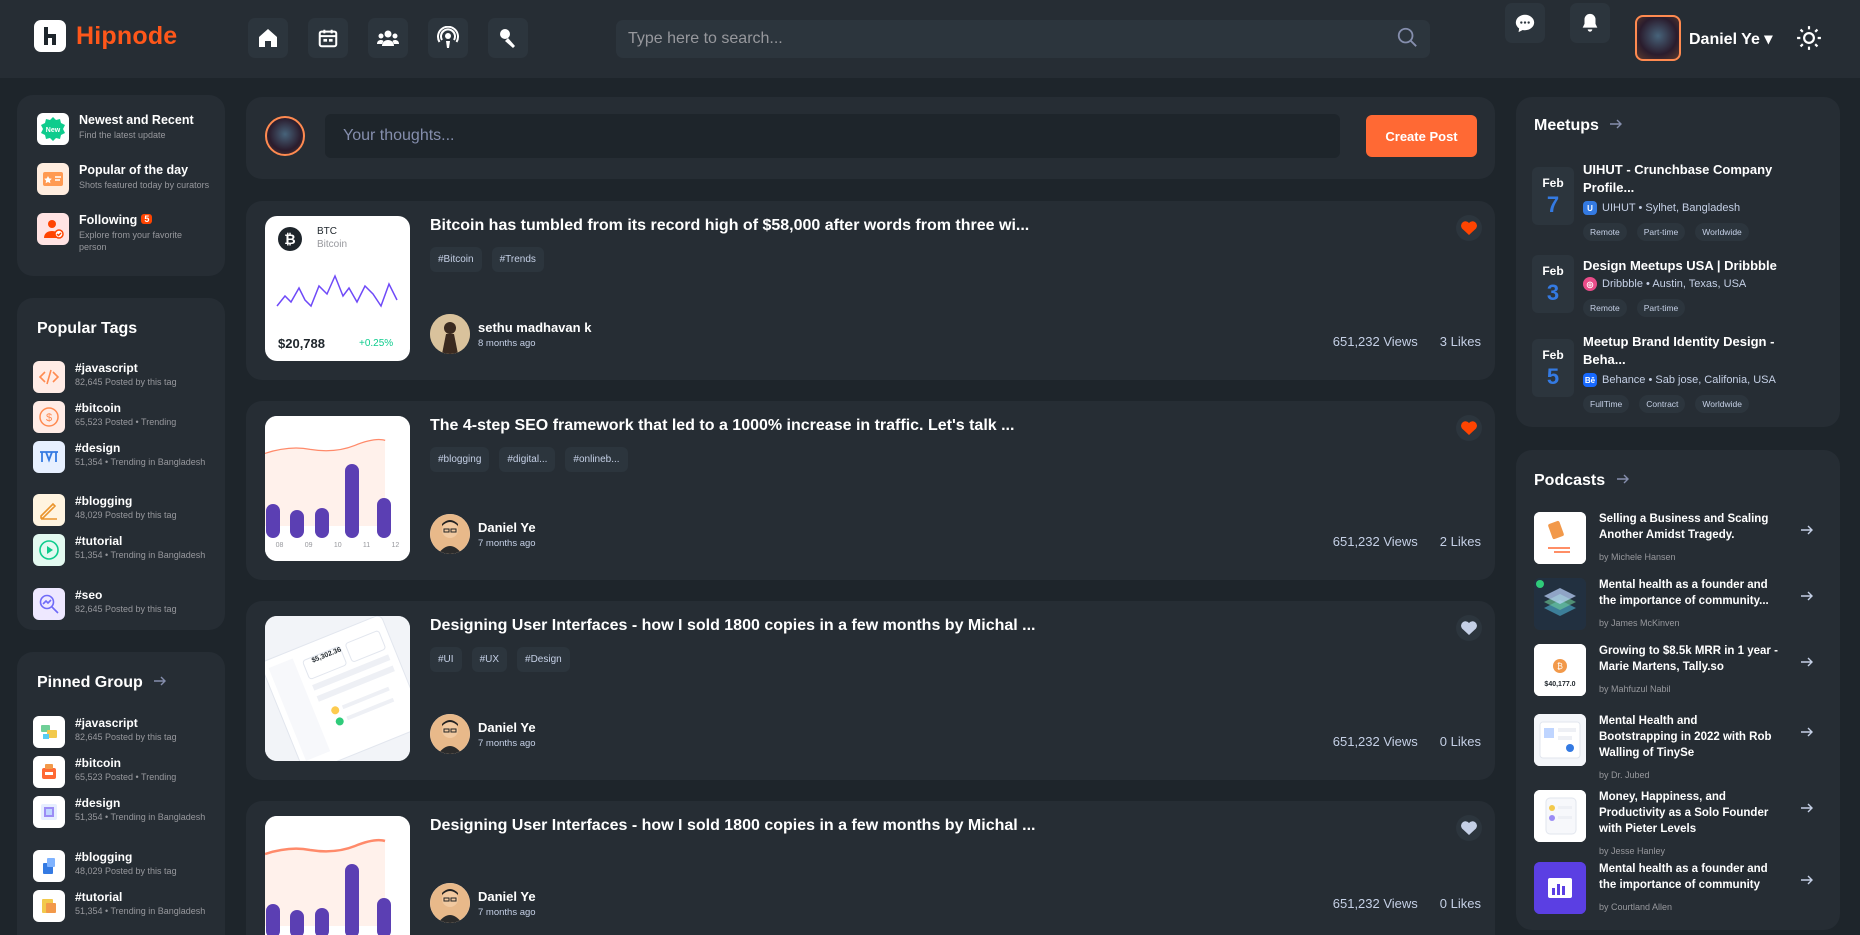 The height and width of the screenshot is (935, 1860). I want to click on search-icon, so click(1407, 39).